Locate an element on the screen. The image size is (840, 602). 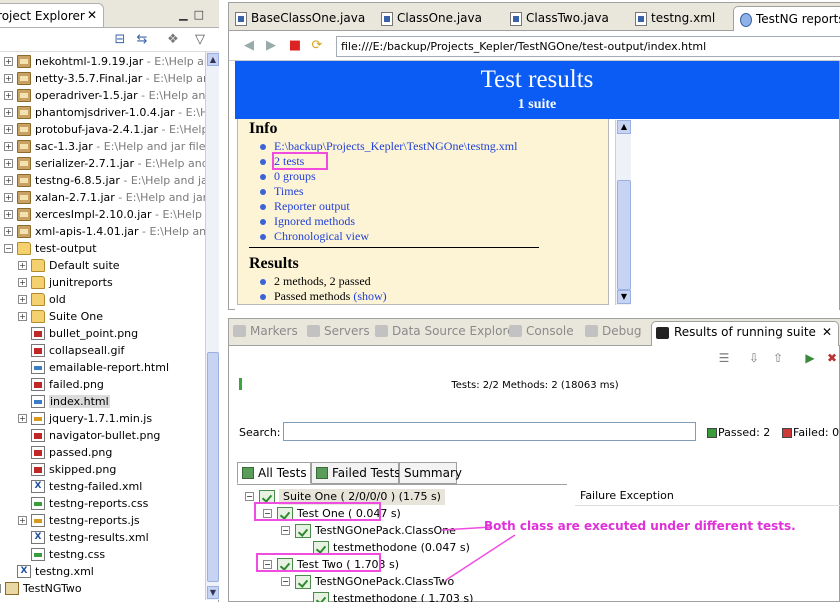
tab-classone-java: ClassOne.java is located at coordinates (428, 18).